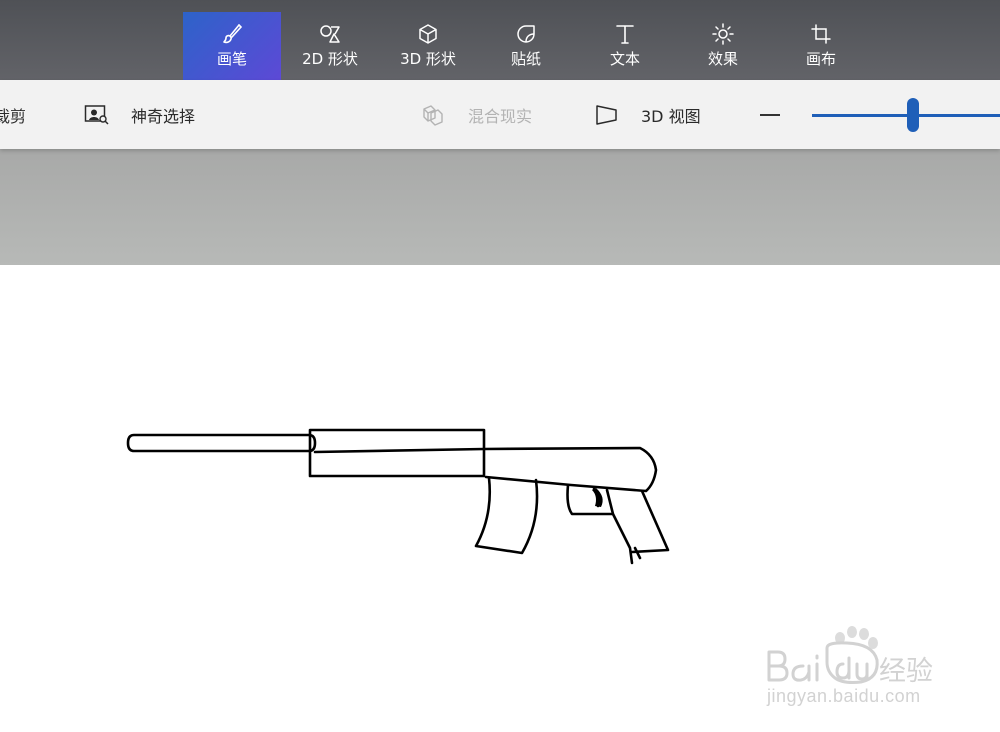  Describe the element at coordinates (231, 59) in the screenshot. I see `tab-label: 画笔` at that location.